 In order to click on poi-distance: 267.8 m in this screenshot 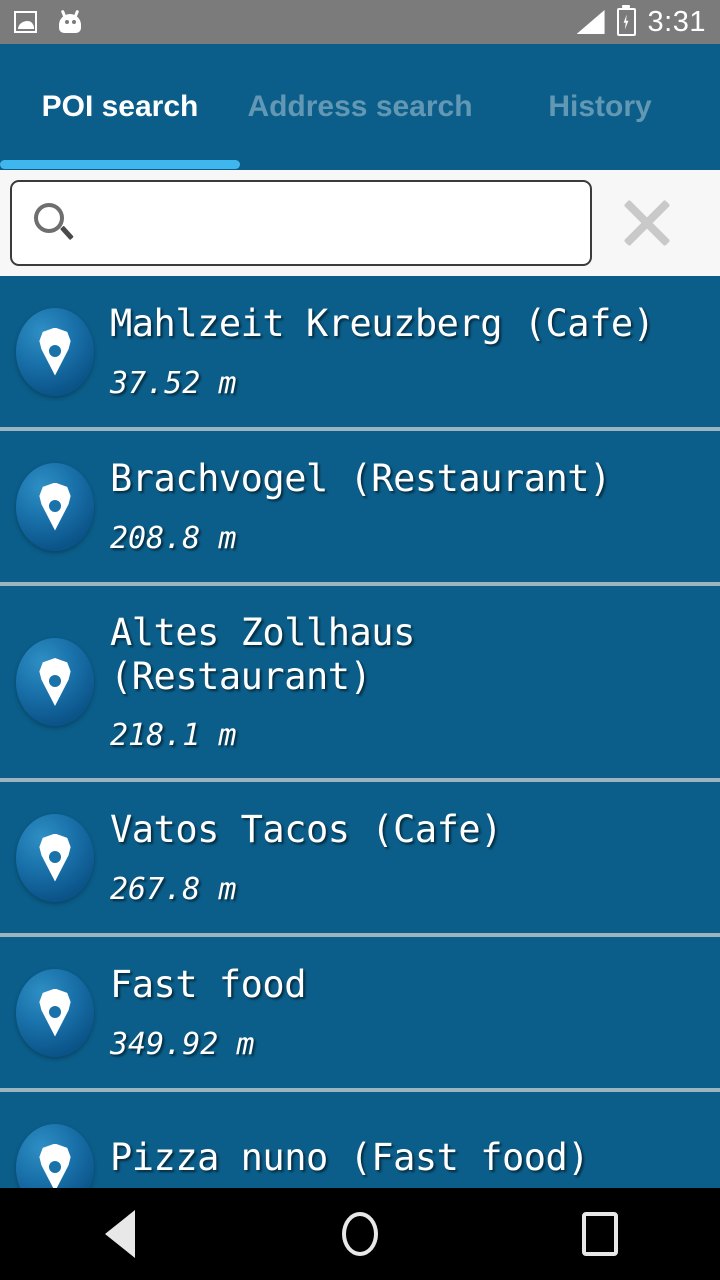, I will do `click(173, 889)`.